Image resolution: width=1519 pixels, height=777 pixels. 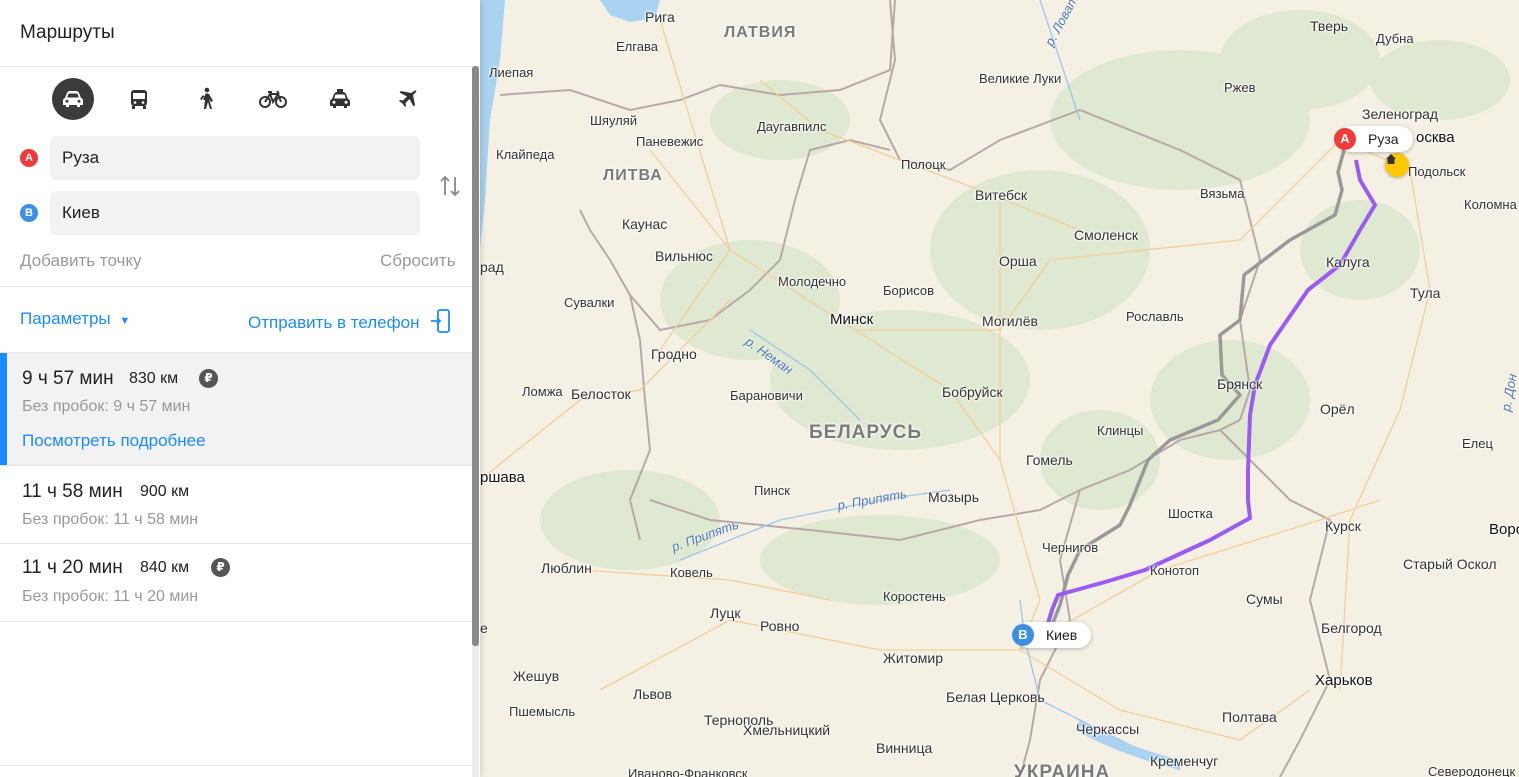 I want to click on city-label: Могилёв, so click(x=1010, y=321).